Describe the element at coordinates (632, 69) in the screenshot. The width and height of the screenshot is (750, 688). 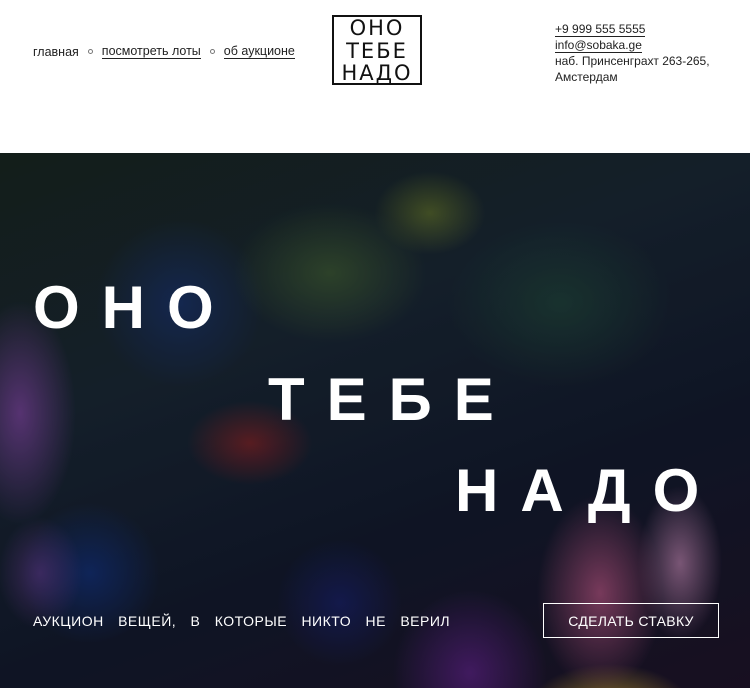
I see `address-text: наб. Принсенграхт 263-265, Амстердам` at that location.